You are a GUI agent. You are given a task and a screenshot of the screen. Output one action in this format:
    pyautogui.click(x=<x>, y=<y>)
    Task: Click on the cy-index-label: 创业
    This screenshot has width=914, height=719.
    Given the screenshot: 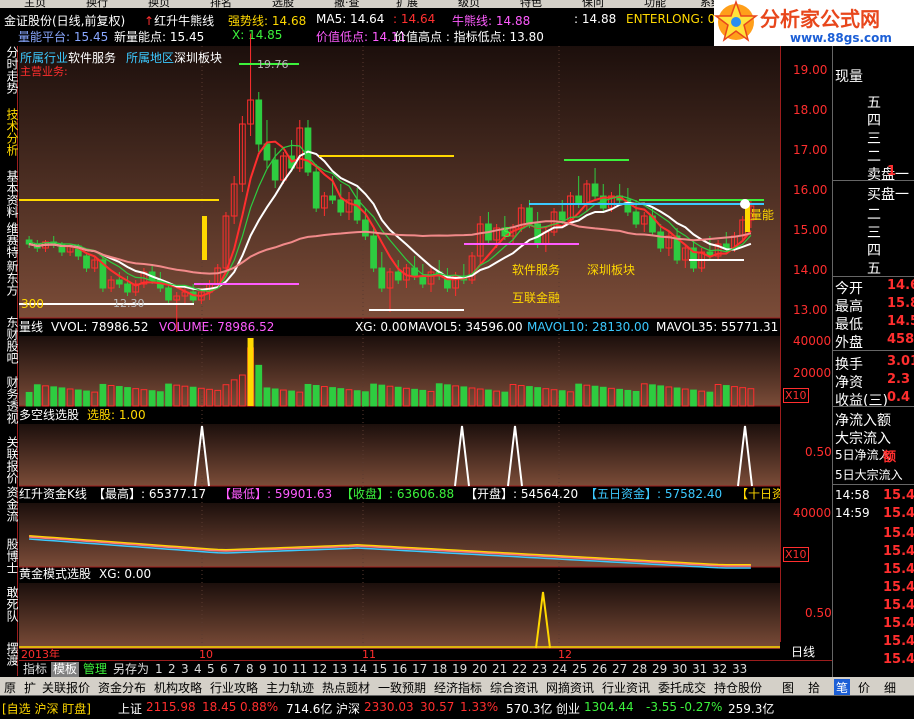 What is the action you would take?
    pyautogui.click(x=568, y=709)
    